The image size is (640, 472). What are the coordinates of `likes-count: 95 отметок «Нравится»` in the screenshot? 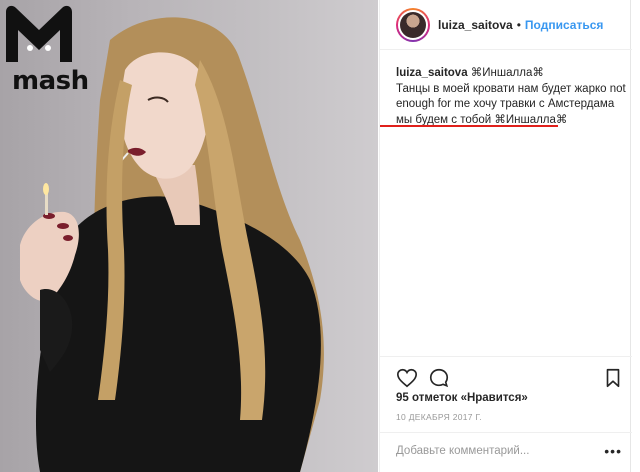 It's located at (462, 398).